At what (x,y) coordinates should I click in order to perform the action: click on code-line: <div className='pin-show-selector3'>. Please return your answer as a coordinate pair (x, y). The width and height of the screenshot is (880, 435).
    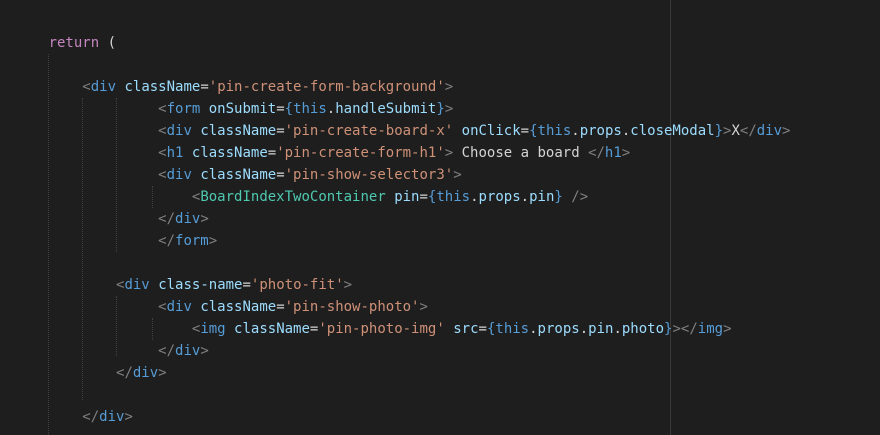
    Looking at the image, I should click on (309, 175).